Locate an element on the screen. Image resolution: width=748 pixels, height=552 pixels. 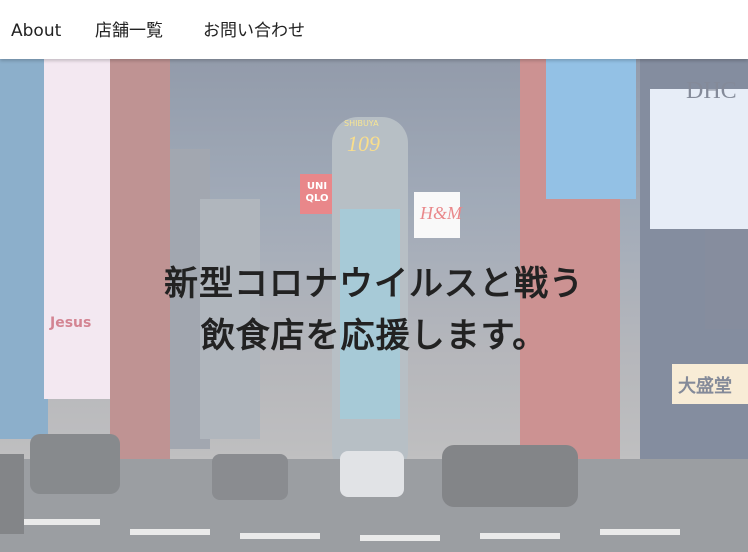
nav-link-contact: お問い合わせ is located at coordinates (254, 31).